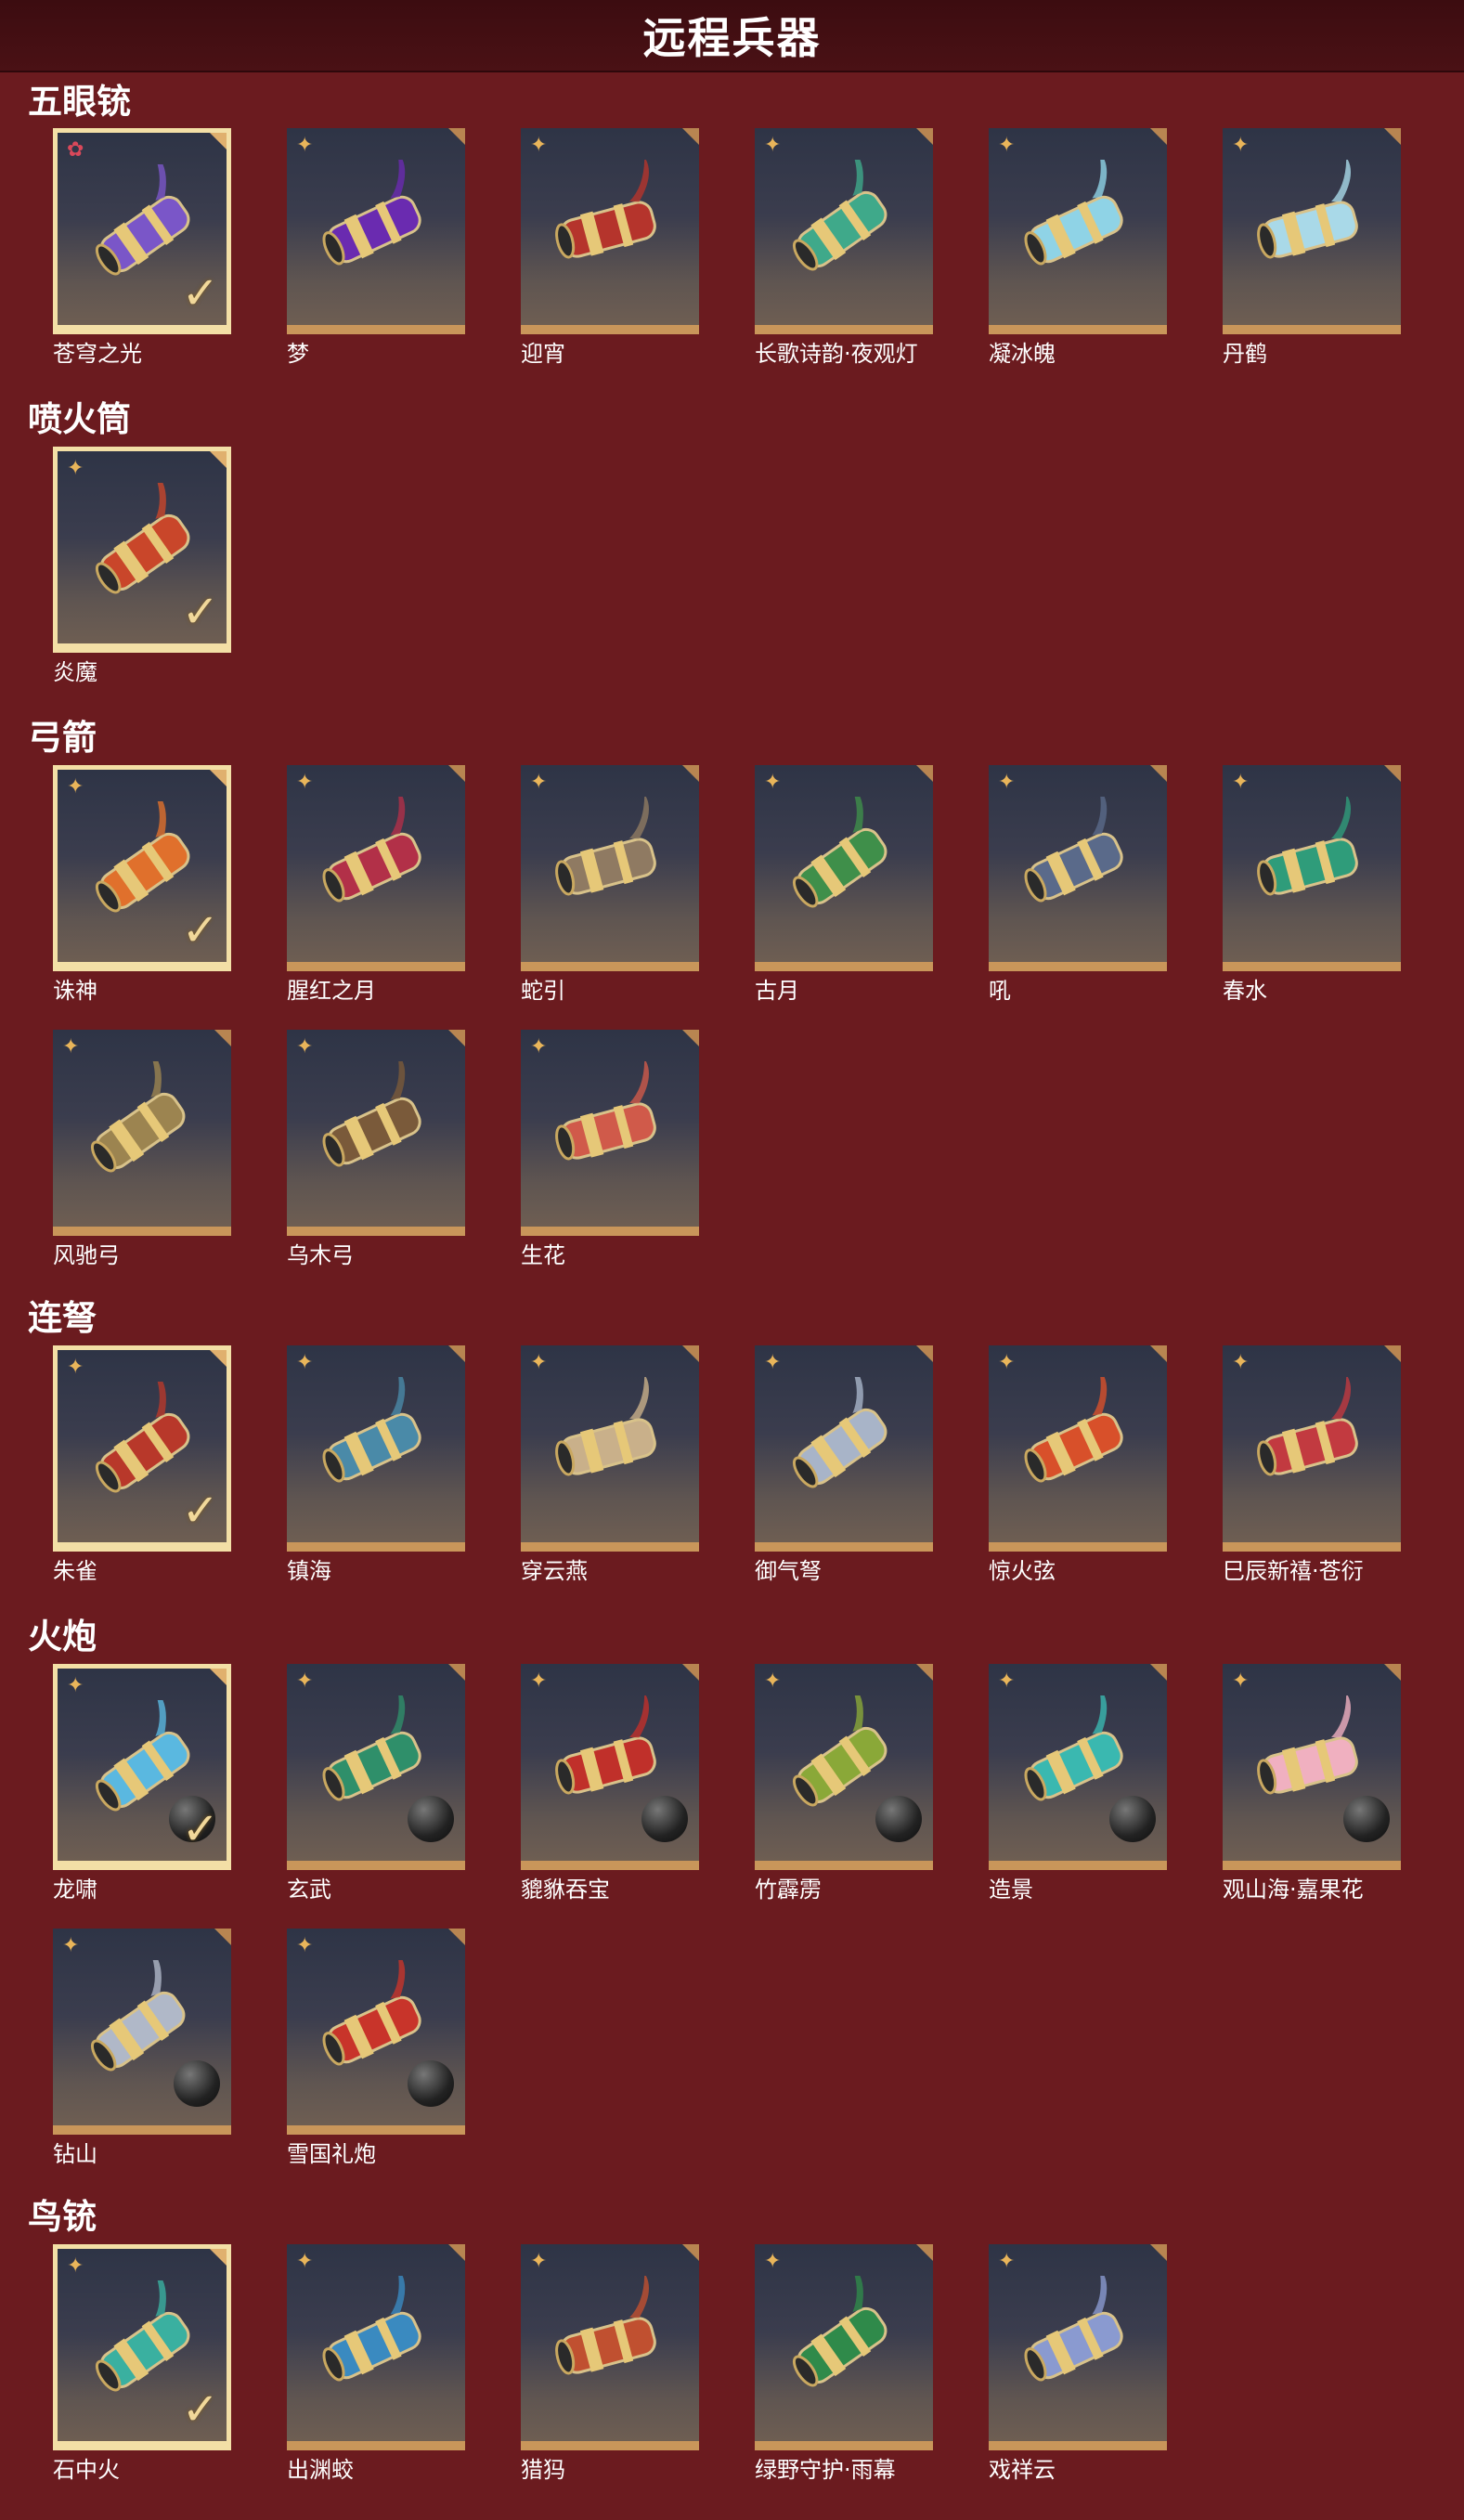 The image size is (1464, 2520). What do you see at coordinates (309, 1890) in the screenshot?
I see `weapon-name: 玄武` at bounding box center [309, 1890].